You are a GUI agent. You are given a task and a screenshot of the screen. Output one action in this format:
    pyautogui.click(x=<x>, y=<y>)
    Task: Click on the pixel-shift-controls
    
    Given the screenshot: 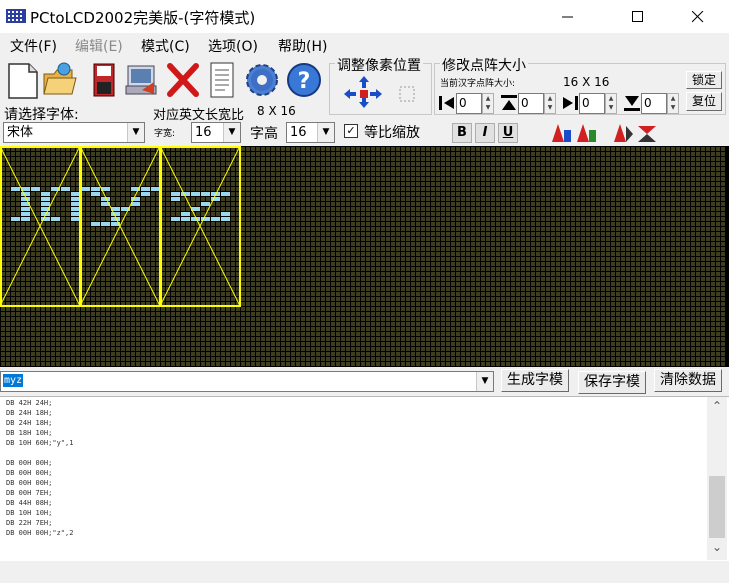 What is the action you would take?
    pyautogui.click(x=379, y=92)
    